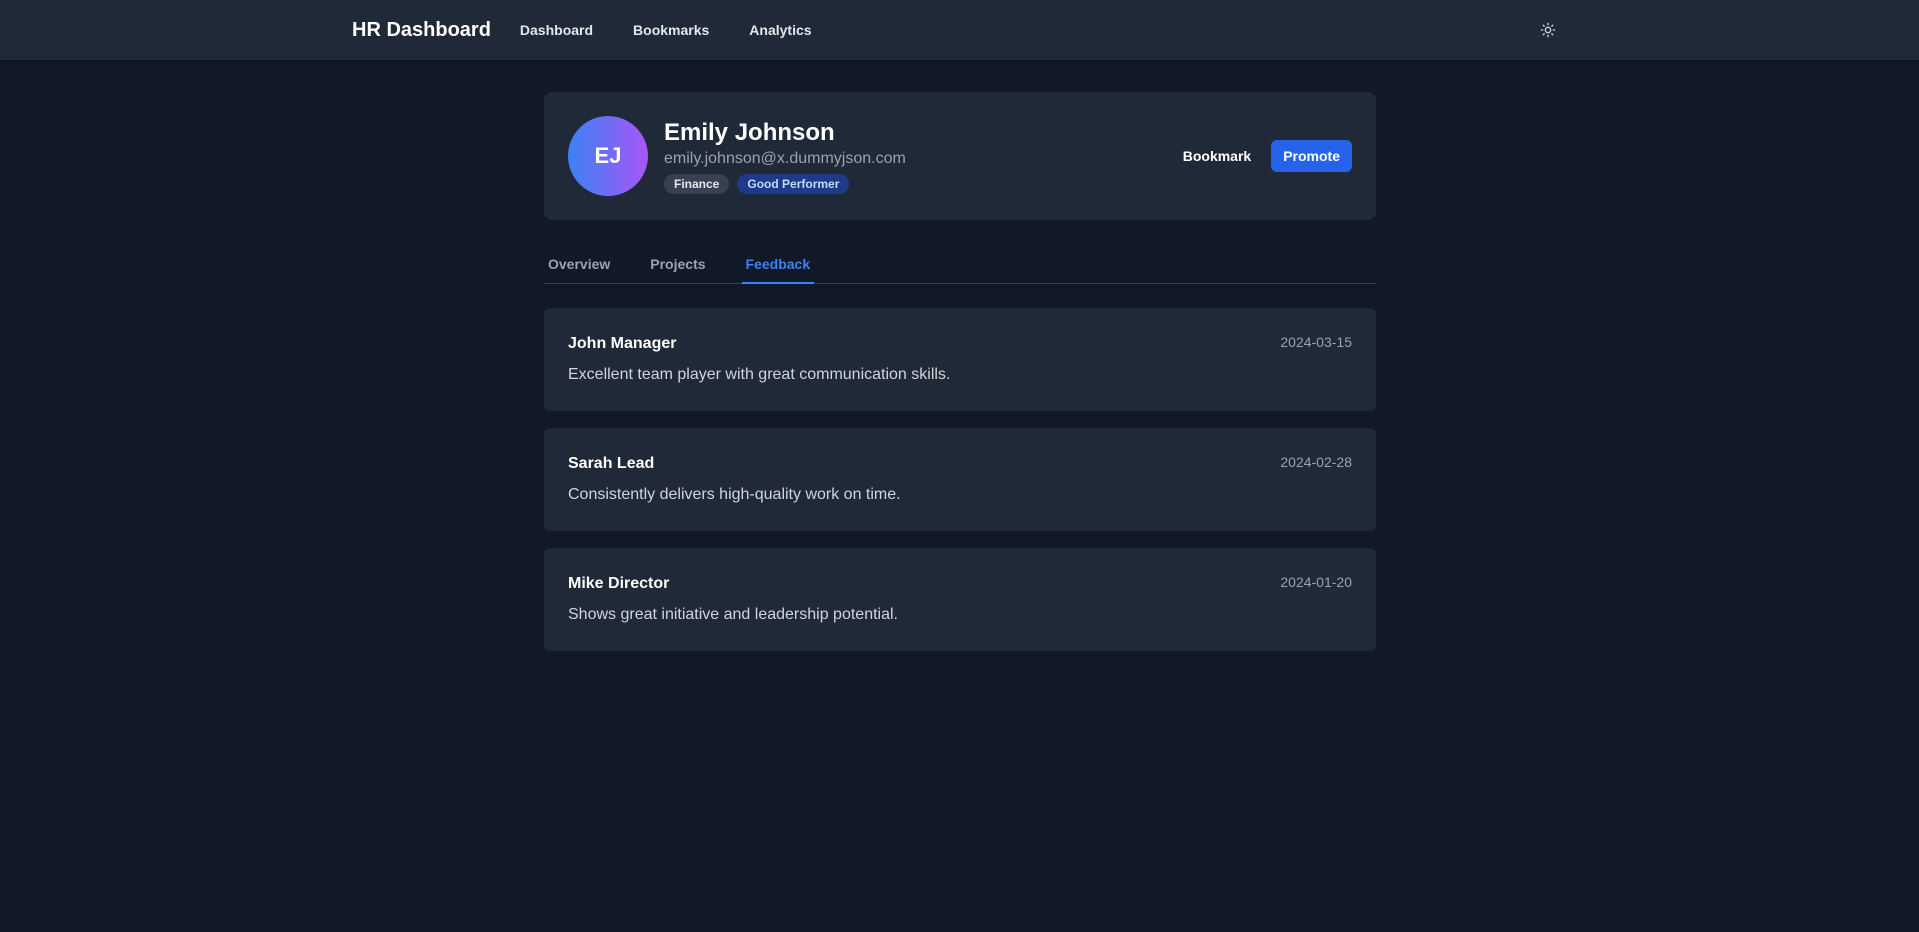  What do you see at coordinates (1217, 156) in the screenshot?
I see `bookmark-button: Bookmark` at bounding box center [1217, 156].